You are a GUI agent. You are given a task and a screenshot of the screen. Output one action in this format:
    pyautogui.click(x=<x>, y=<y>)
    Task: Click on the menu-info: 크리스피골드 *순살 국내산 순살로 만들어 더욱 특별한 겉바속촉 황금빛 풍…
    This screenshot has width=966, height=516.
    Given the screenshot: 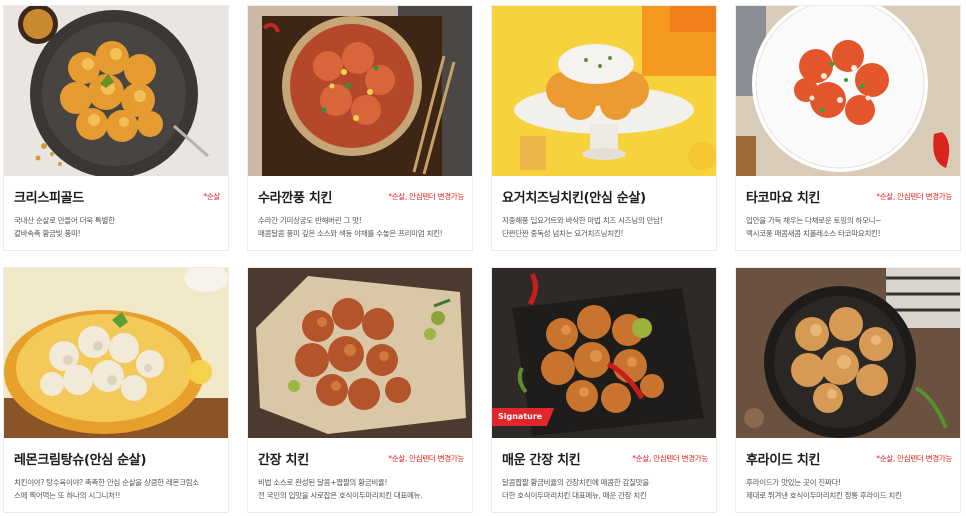 What is the action you would take?
    pyautogui.click(x=116, y=213)
    